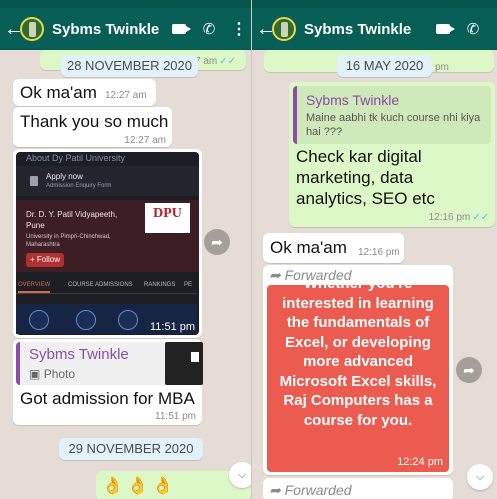  What do you see at coordinates (34, 181) in the screenshot?
I see `form-icon` at bounding box center [34, 181].